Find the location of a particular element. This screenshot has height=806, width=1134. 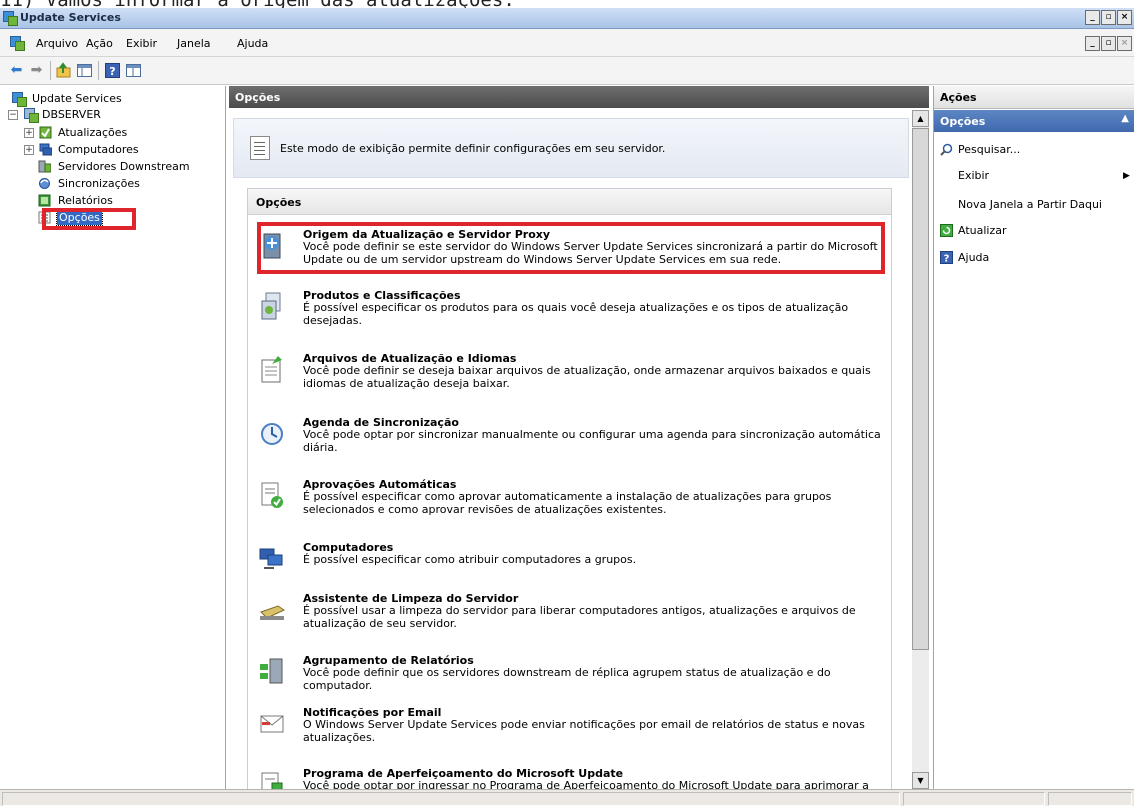

tree-label: DBSERVER is located at coordinates (71, 114).